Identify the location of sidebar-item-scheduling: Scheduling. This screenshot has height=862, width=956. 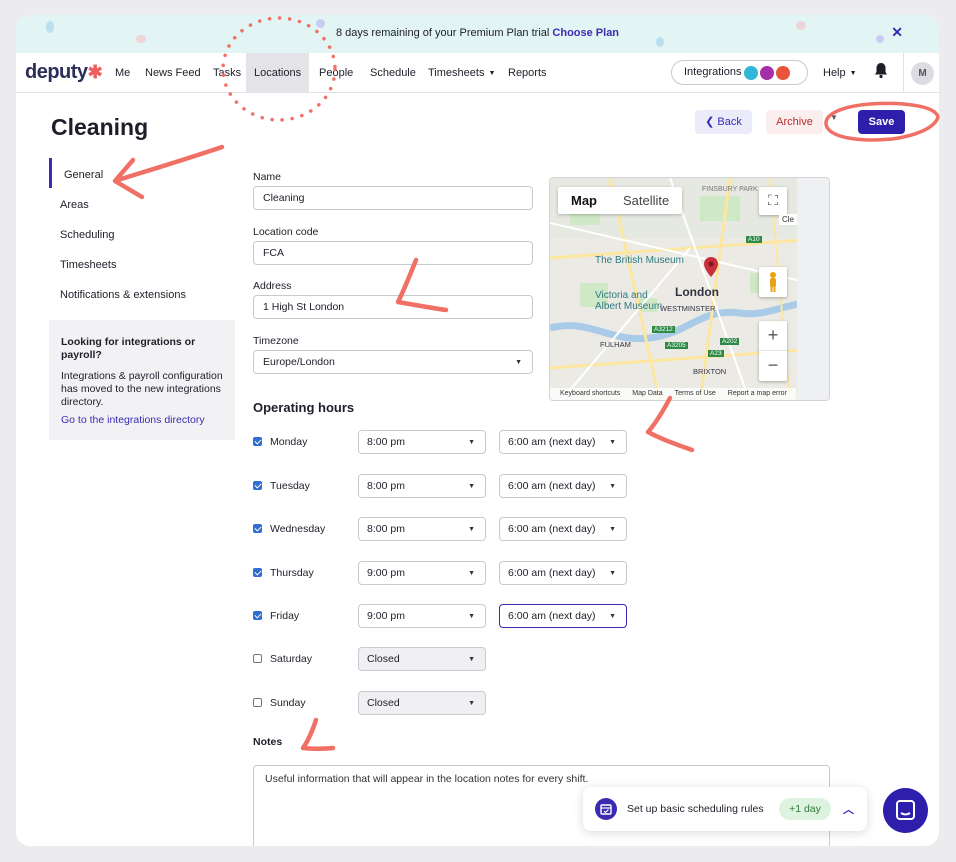
(87, 235).